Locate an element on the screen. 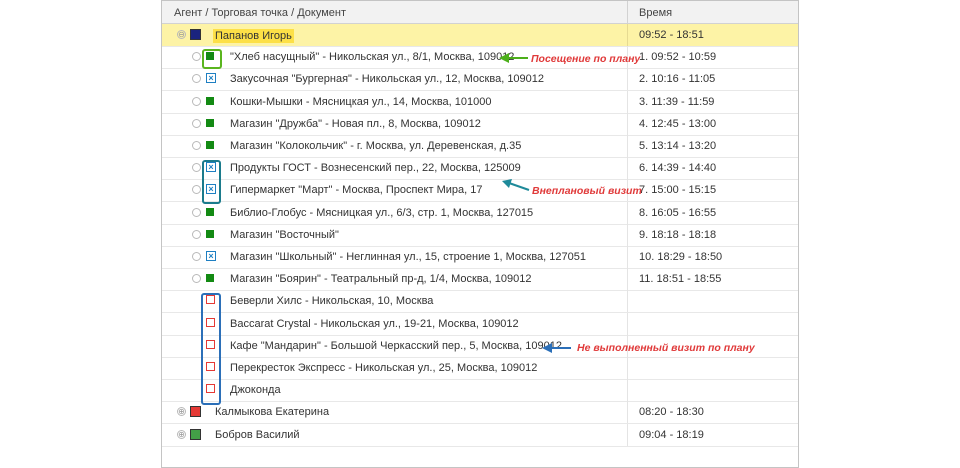 The width and height of the screenshot is (960, 468). visit-time: 4. 12:45 - 13:00 is located at coordinates (678, 123).